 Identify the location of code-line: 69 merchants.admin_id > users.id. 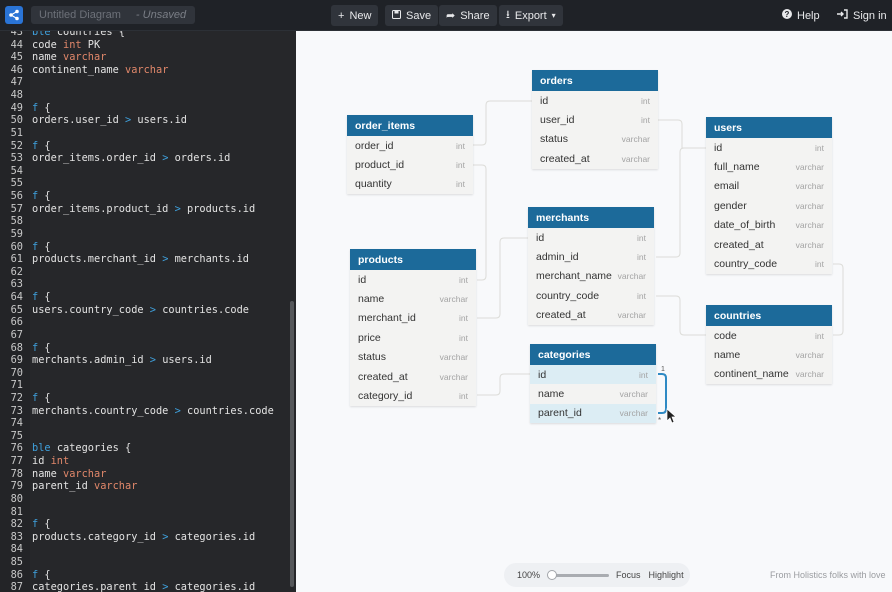
(145, 360).